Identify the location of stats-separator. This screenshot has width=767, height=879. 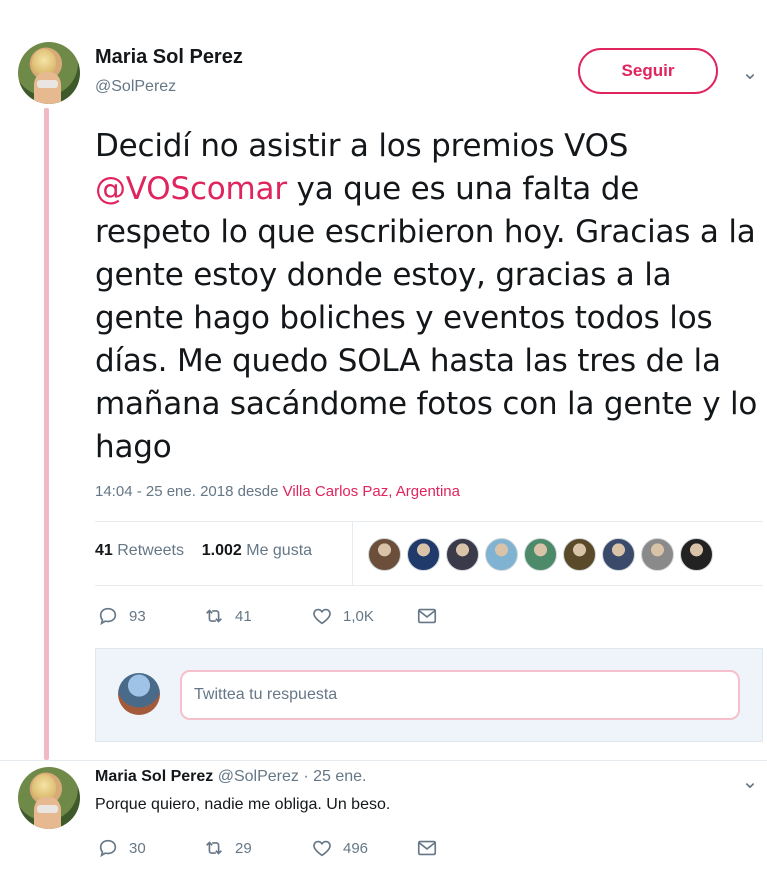
(352, 553).